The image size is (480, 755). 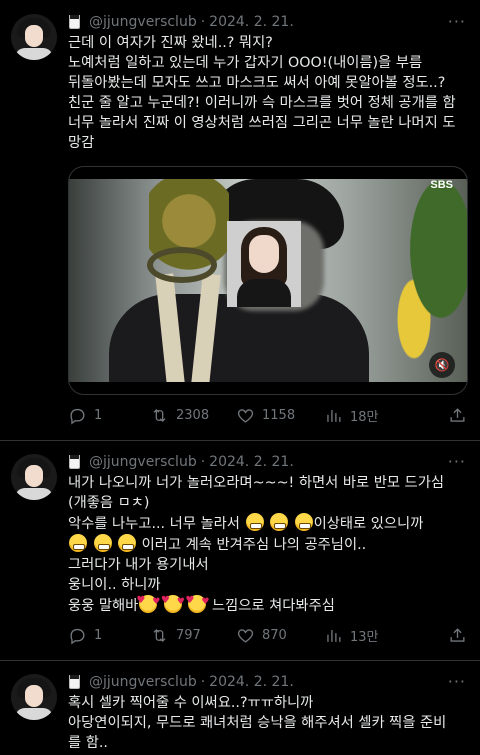 I want to click on tweet-actions: 1 2308 1158 18만, so click(x=268, y=415).